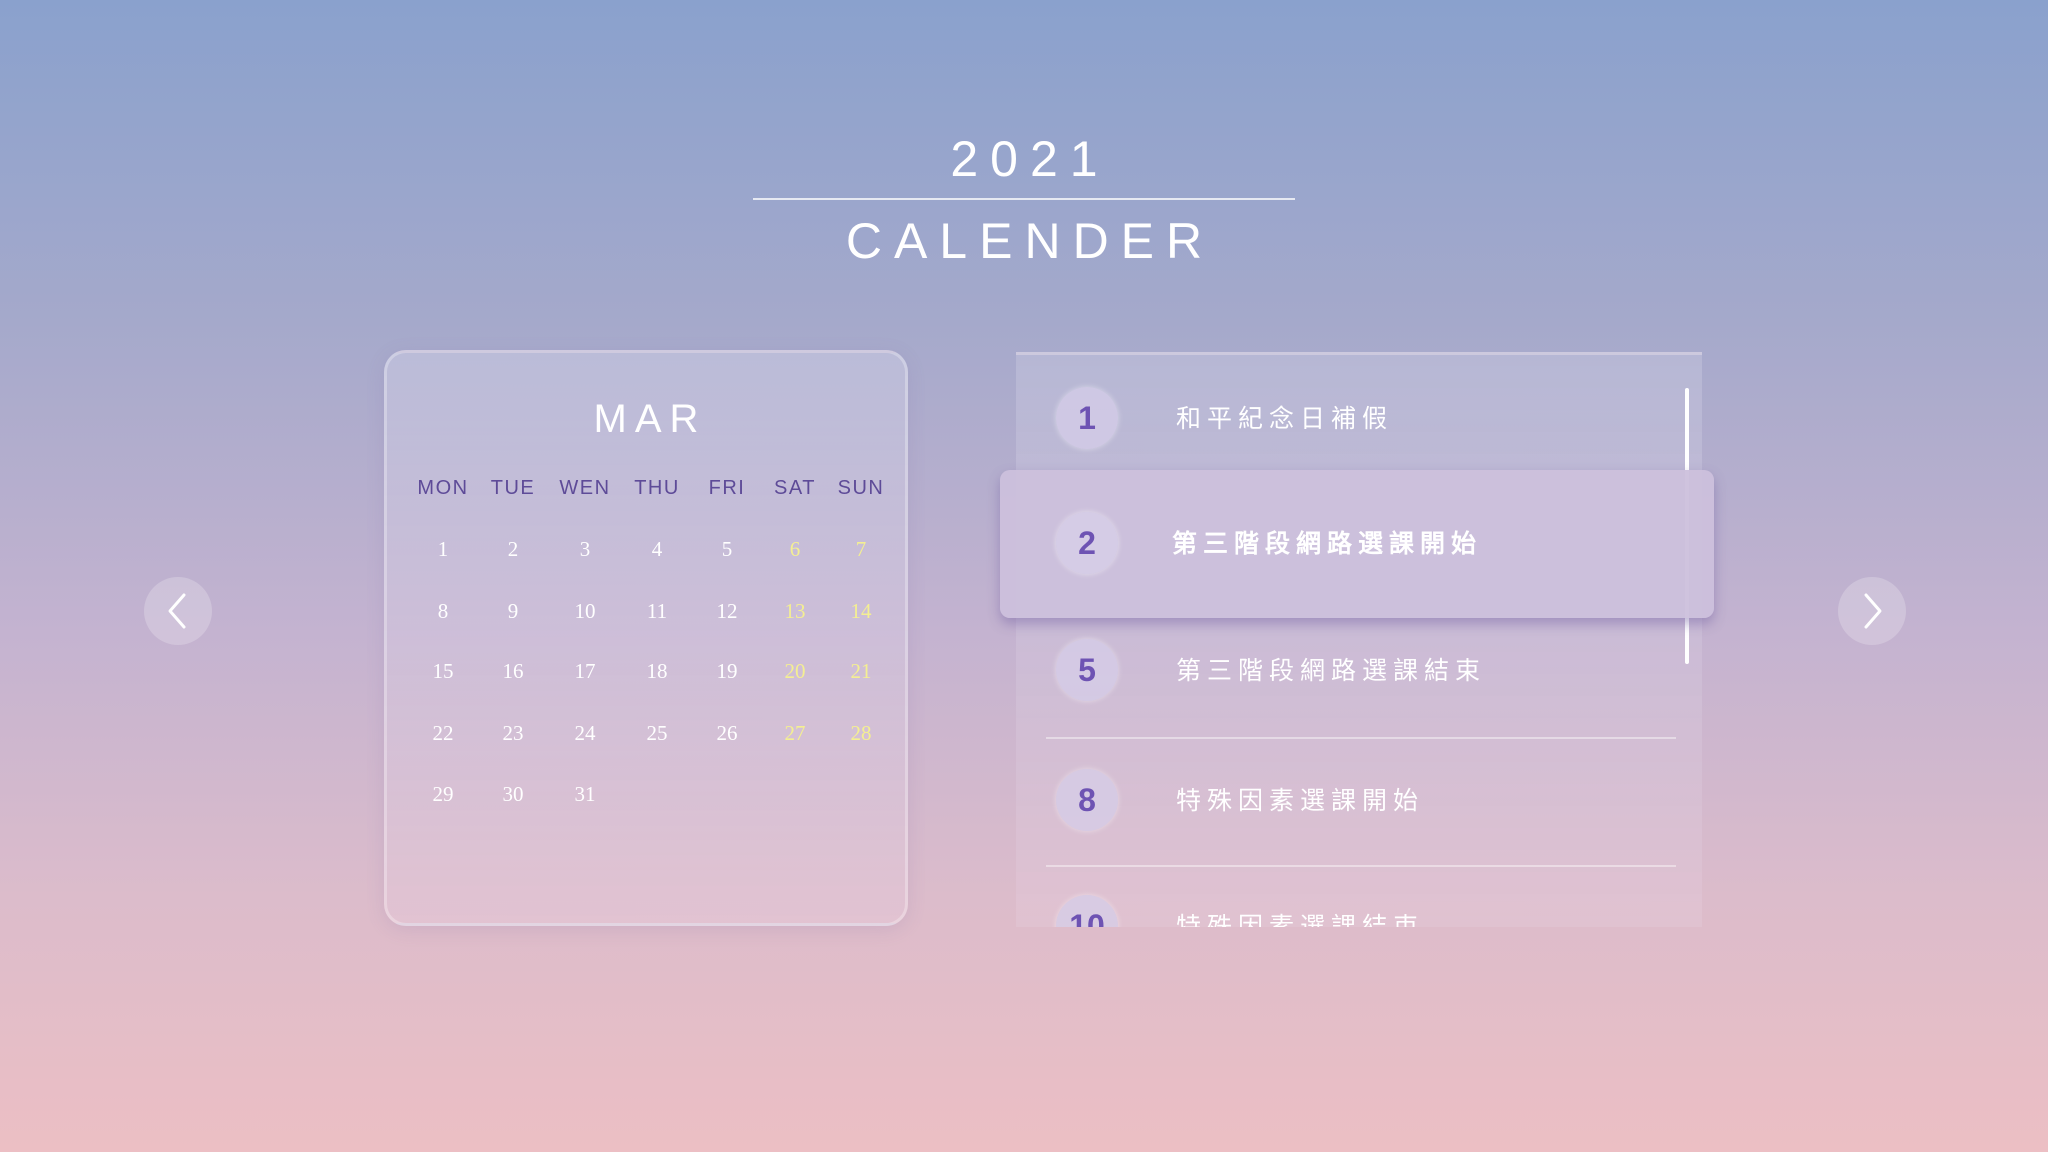 The height and width of the screenshot is (1152, 2048). I want to click on calendar-day: 22, so click(443, 733).